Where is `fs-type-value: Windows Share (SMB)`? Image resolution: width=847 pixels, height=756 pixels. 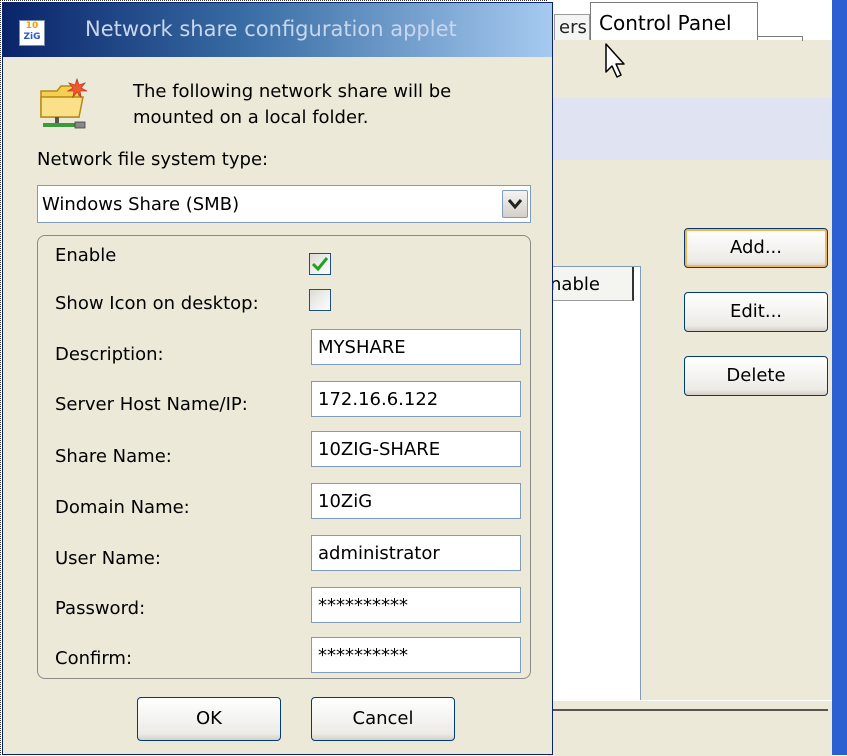 fs-type-value: Windows Share (SMB) is located at coordinates (141, 204).